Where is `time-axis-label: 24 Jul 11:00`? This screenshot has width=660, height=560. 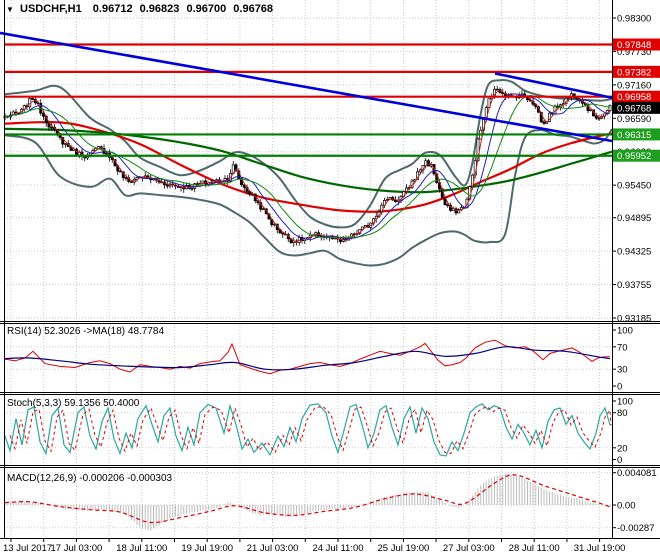 time-axis-label: 24 Jul 11:00 is located at coordinates (337, 548).